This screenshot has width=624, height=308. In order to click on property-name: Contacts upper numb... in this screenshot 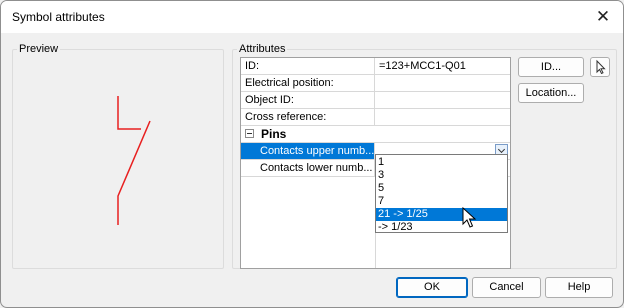, I will do `click(308, 151)`.